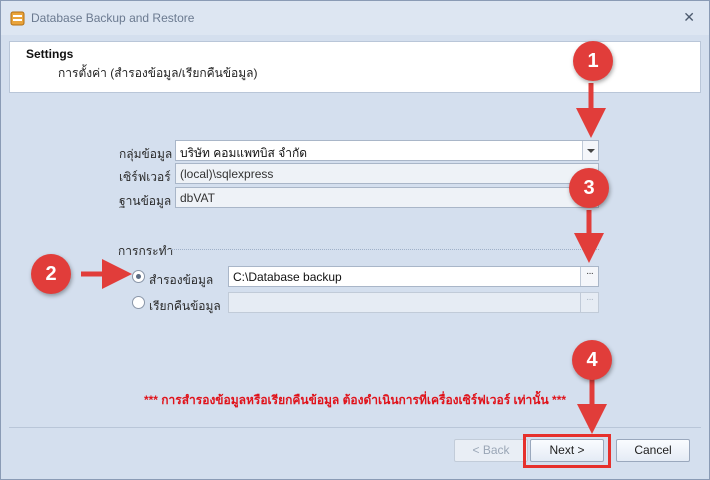 The image size is (710, 480). What do you see at coordinates (387, 173) in the screenshot?
I see `server-field: (local)\sqlexpress` at bounding box center [387, 173].